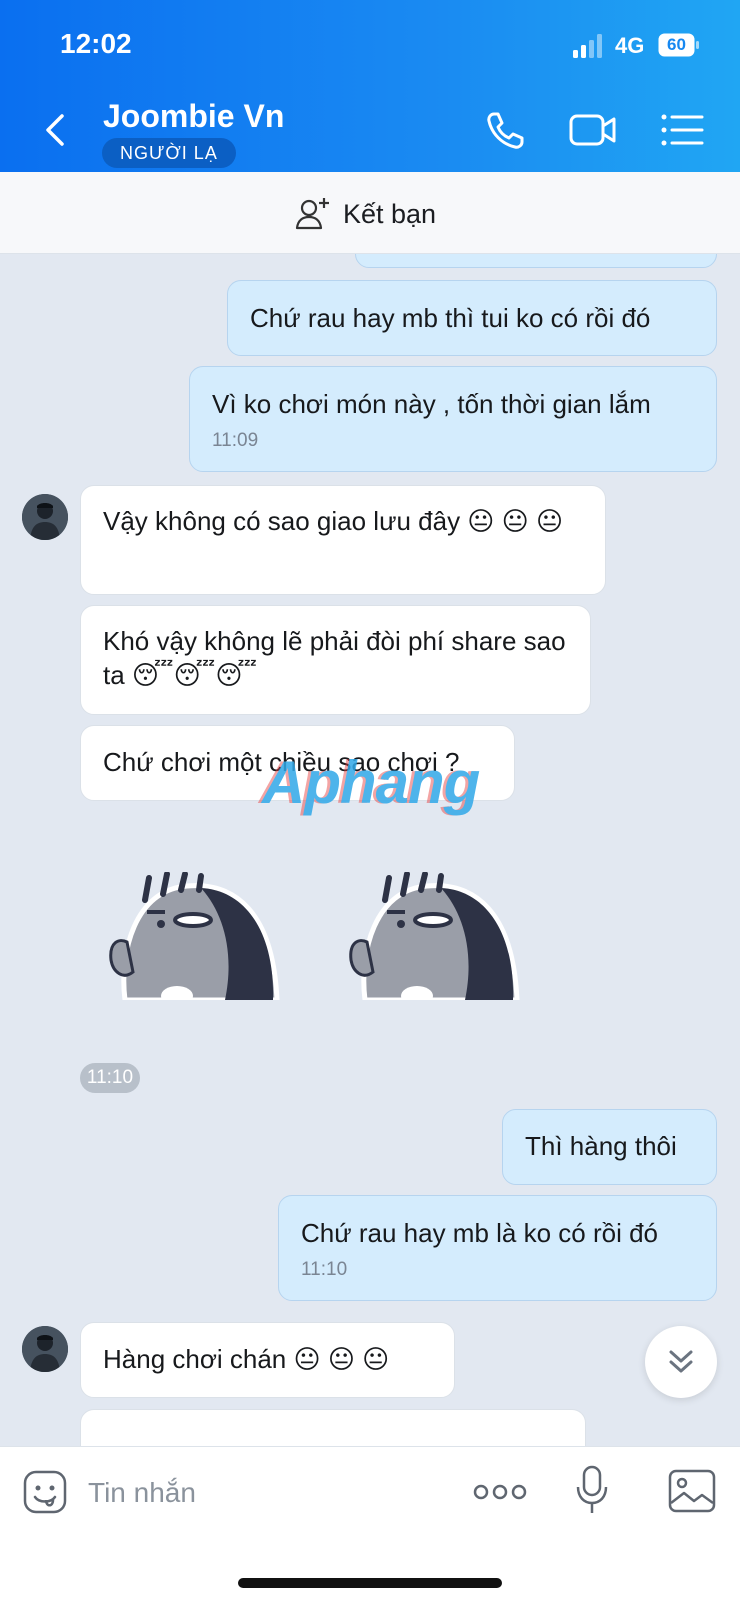 This screenshot has width=740, height=1600. What do you see at coordinates (592, 1490) in the screenshot?
I see `microphone-icon` at bounding box center [592, 1490].